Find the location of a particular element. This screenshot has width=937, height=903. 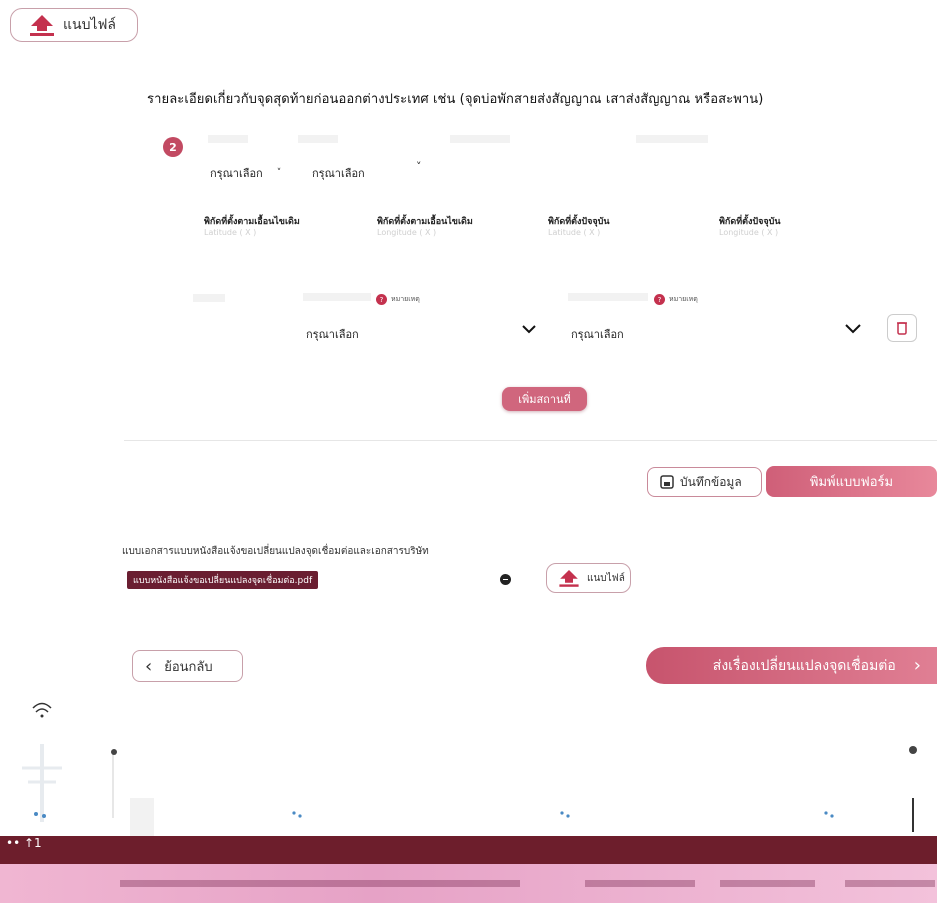

select-two-value: กรุณาเลือก is located at coordinates (338, 173).